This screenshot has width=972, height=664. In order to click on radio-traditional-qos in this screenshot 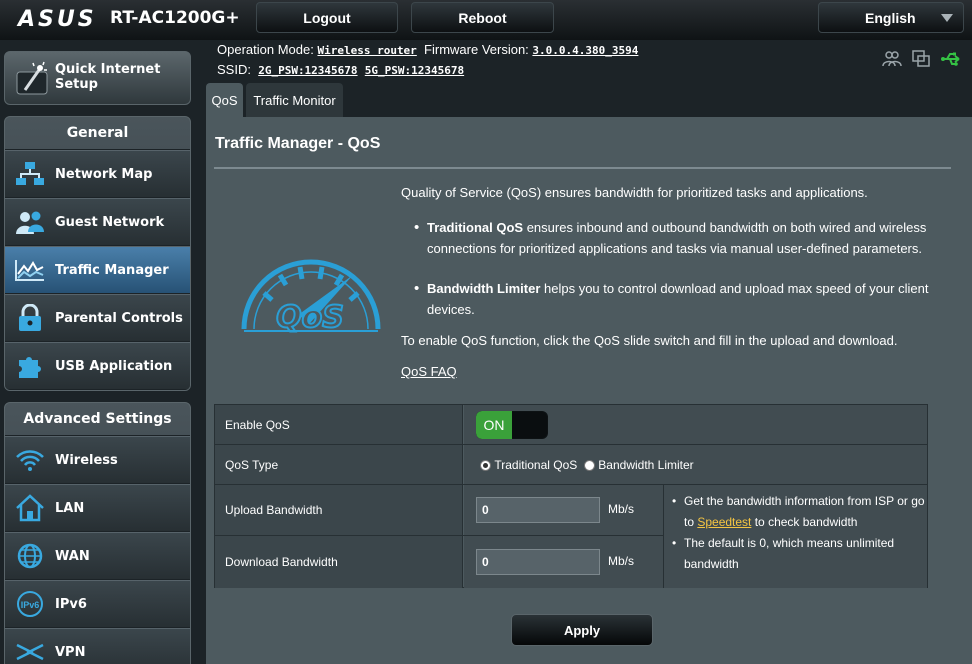, I will do `click(485, 465)`.